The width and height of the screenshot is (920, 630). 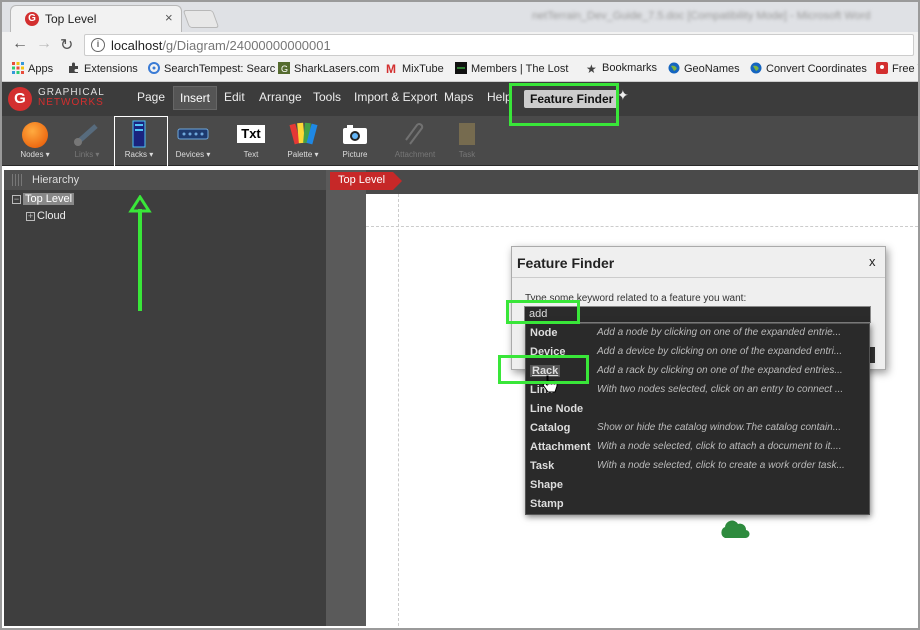 I want to click on bookmark-convert-coordinates: Convert Coordinates, so click(x=808, y=68).